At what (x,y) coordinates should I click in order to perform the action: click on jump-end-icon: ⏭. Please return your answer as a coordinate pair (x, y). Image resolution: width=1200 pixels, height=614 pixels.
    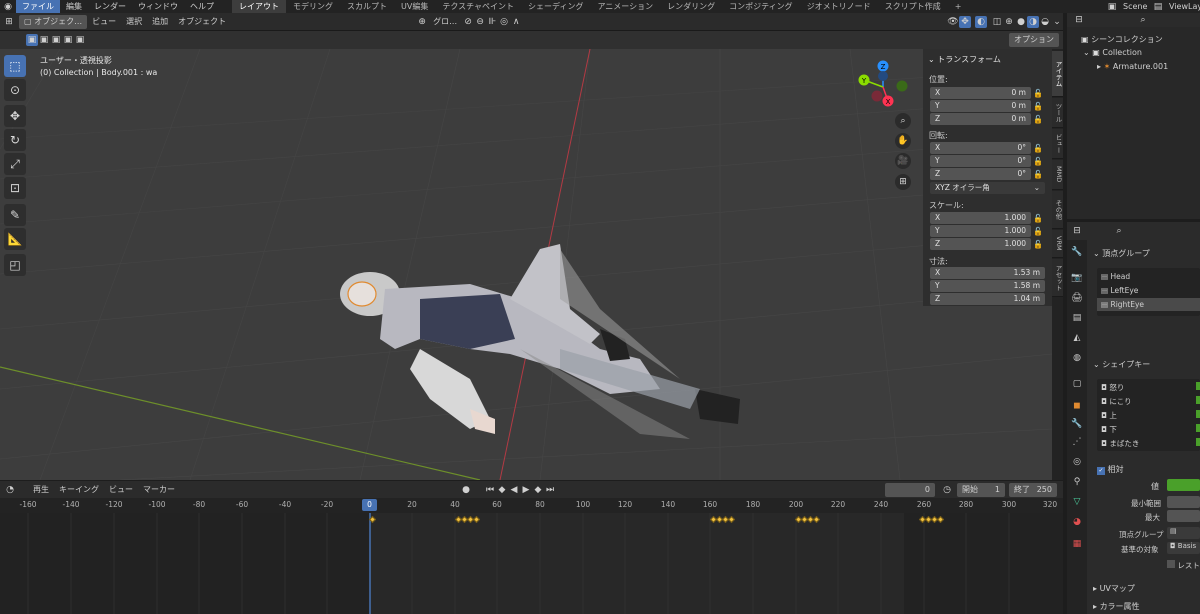
    Looking at the image, I should click on (550, 490).